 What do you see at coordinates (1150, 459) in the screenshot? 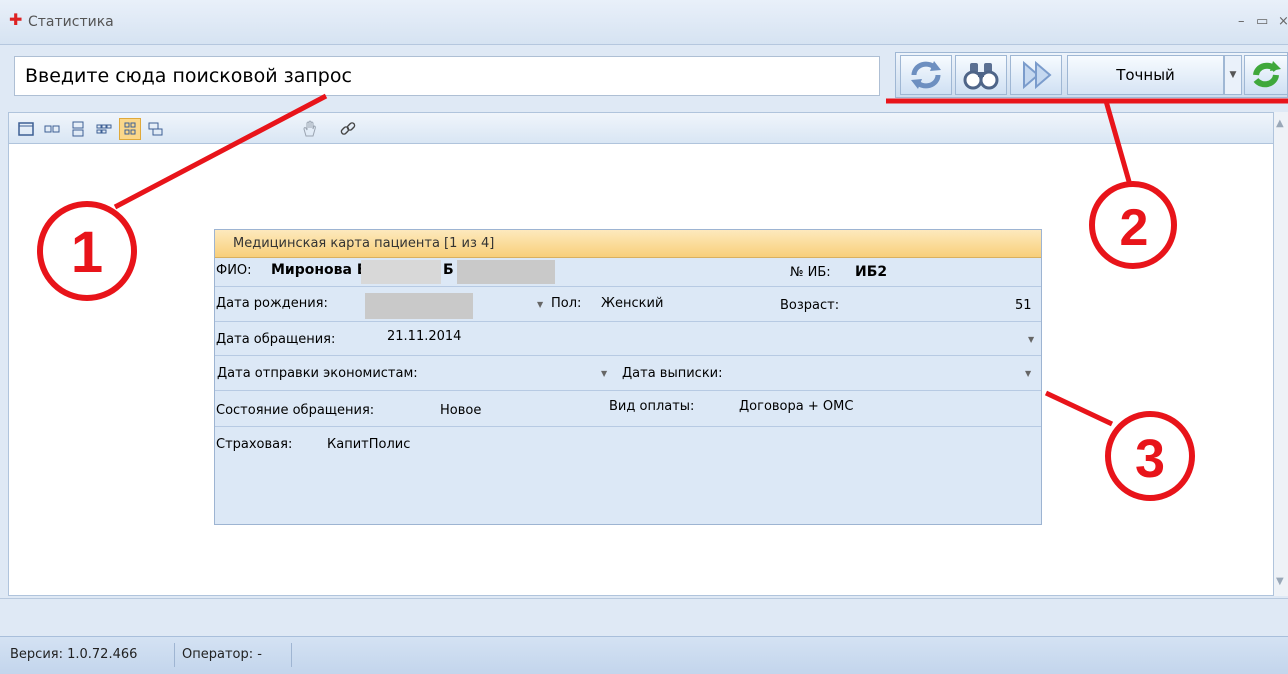
I see `annotation-label-3: 3` at bounding box center [1150, 459].